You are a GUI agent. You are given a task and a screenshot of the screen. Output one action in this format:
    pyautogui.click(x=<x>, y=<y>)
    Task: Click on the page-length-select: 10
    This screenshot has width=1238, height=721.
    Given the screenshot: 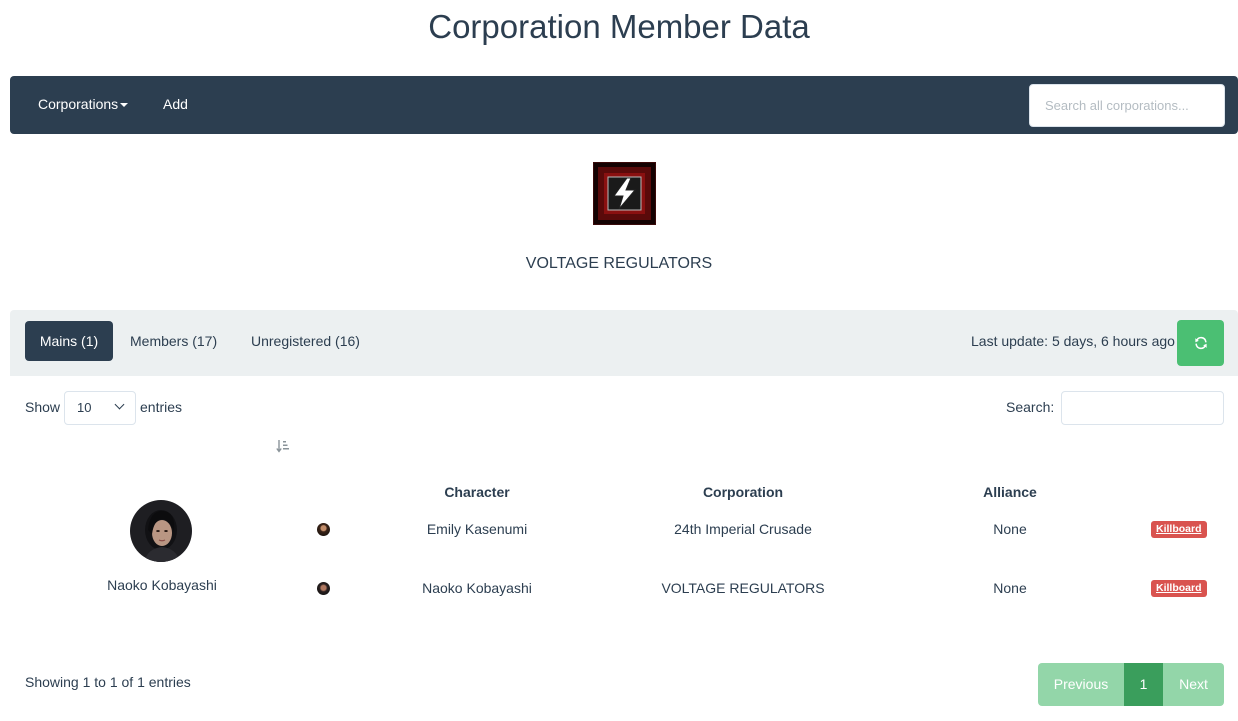 What is the action you would take?
    pyautogui.click(x=100, y=408)
    